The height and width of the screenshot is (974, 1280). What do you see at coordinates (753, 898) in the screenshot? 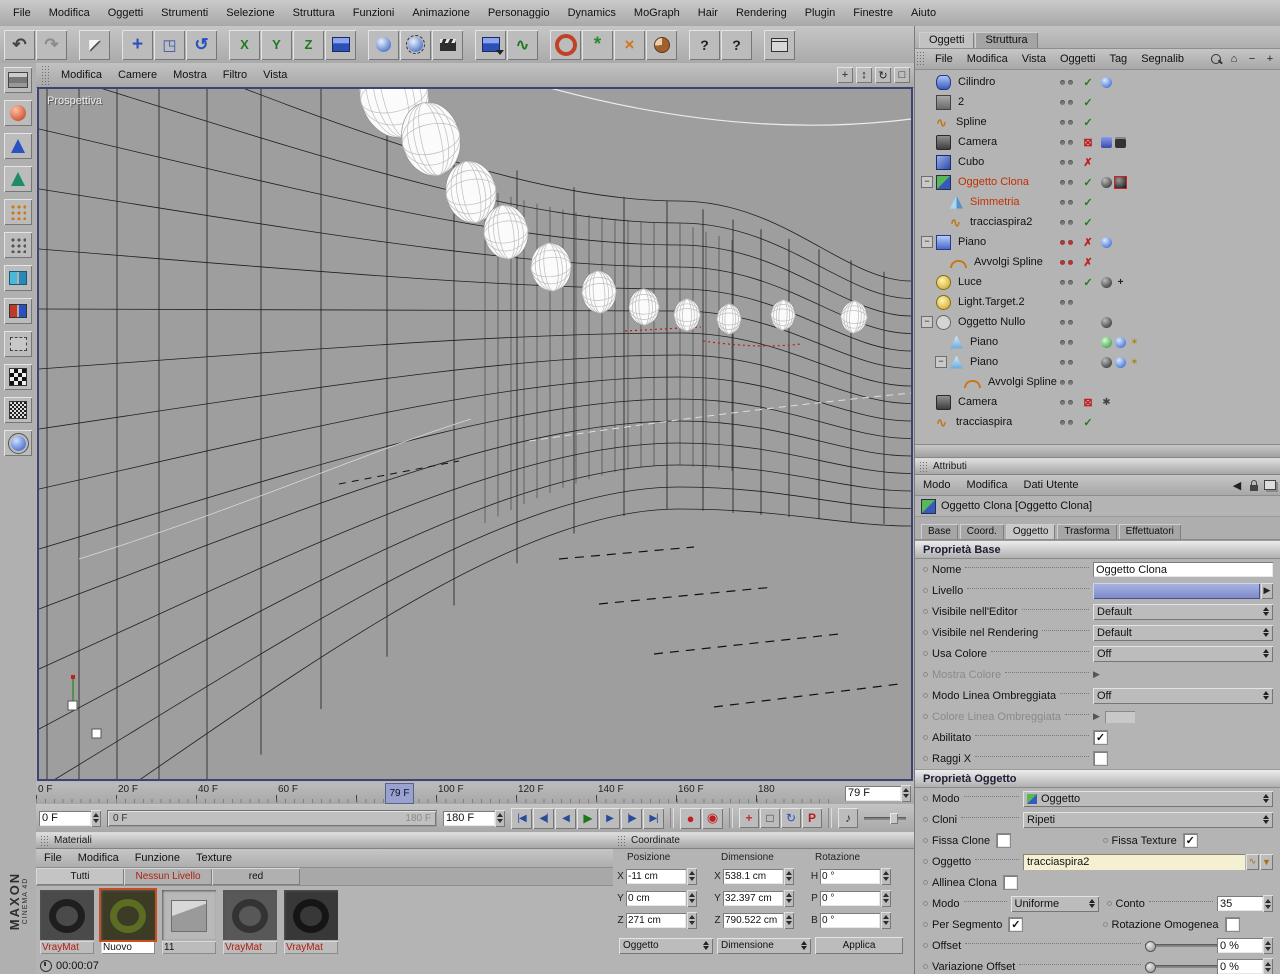
I see `dimension-y-input` at bounding box center [753, 898].